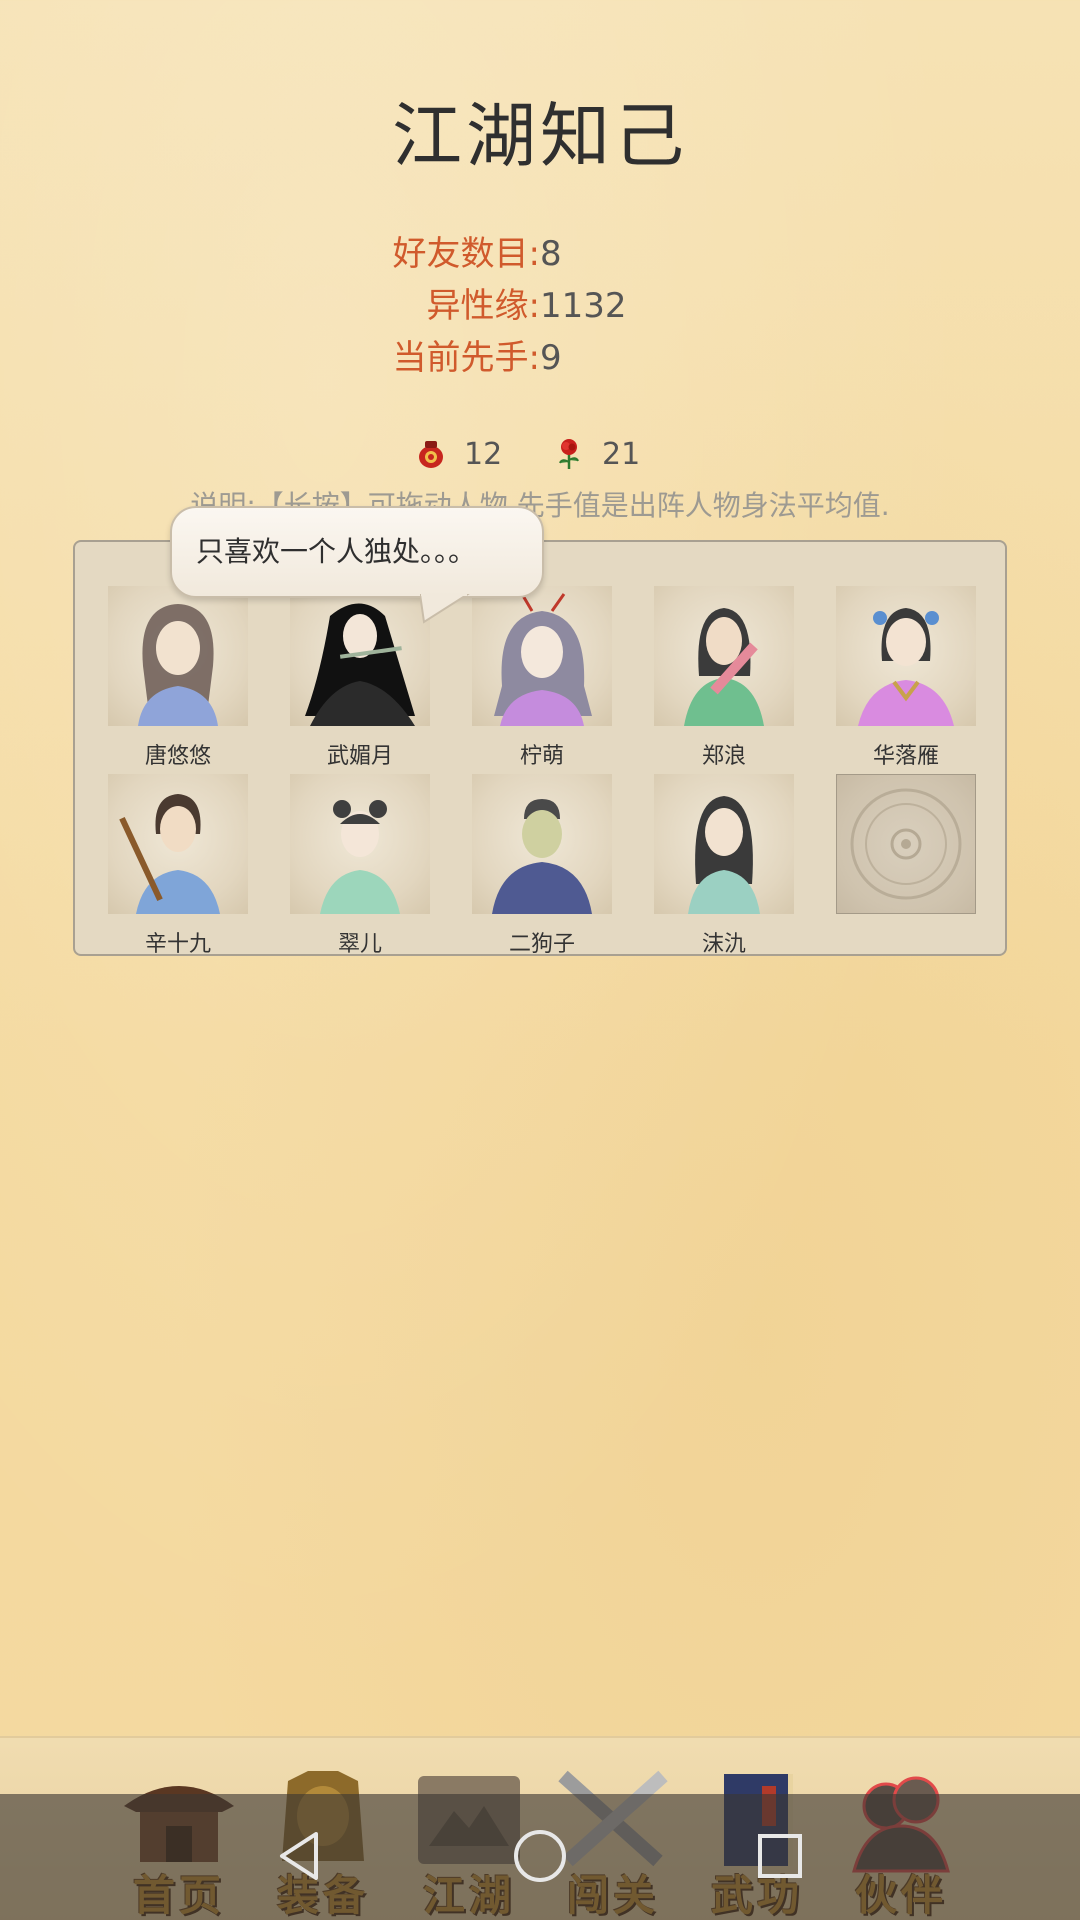 The width and height of the screenshot is (1080, 1920). Describe the element at coordinates (569, 454) in the screenshot. I see `rose-icon` at that location.